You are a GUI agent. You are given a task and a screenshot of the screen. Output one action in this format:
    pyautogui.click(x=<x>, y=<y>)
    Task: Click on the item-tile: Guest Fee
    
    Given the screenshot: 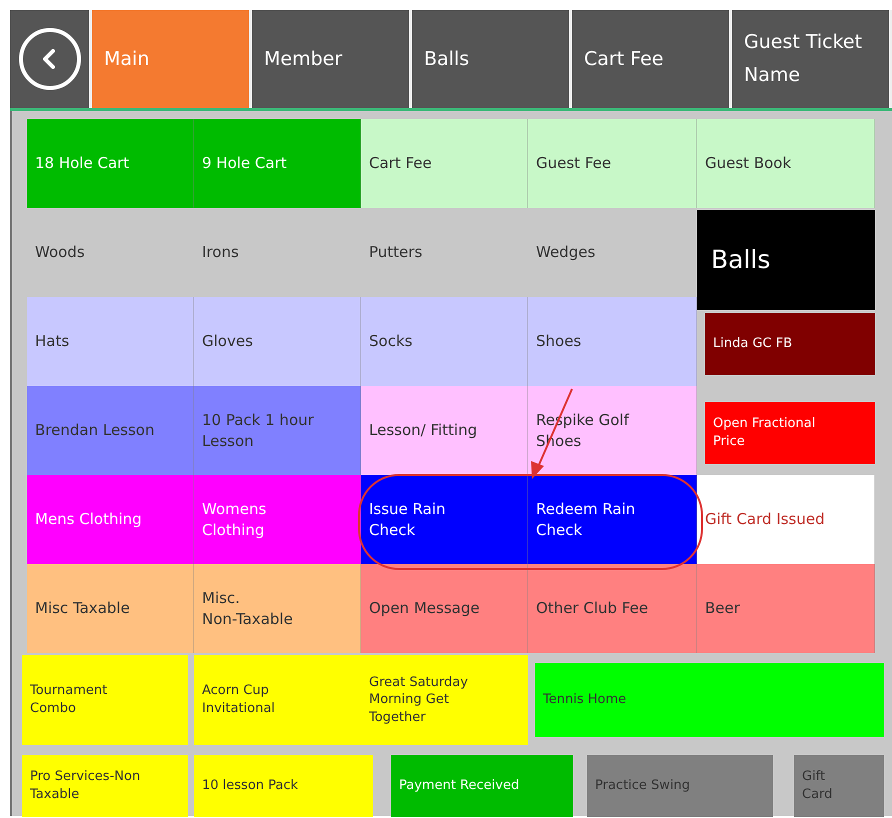 What is the action you would take?
    pyautogui.click(x=612, y=163)
    